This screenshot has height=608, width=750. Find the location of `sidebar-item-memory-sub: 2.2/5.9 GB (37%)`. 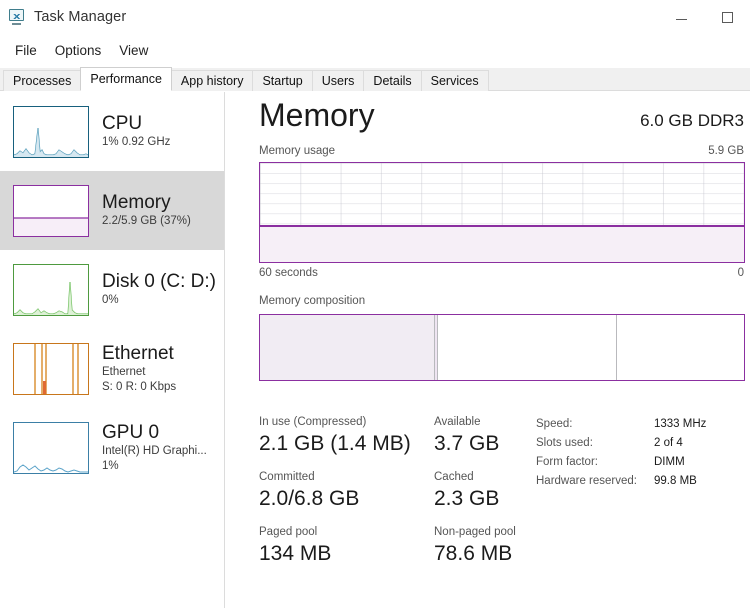

sidebar-item-memory-sub: 2.2/5.9 GB (37%) is located at coordinates (146, 221).